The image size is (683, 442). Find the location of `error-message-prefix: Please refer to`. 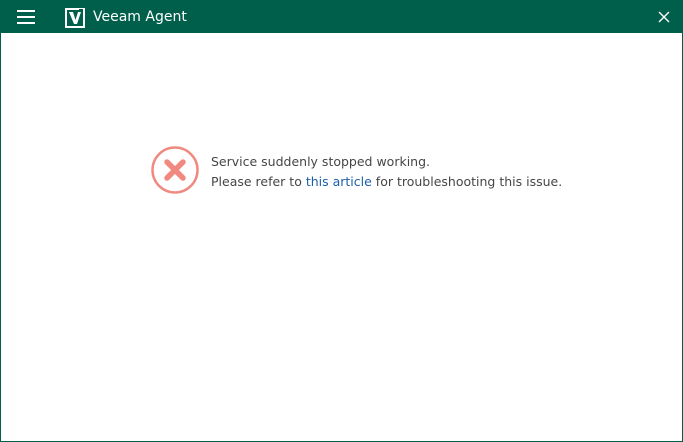

error-message-prefix: Please refer to is located at coordinates (258, 181).